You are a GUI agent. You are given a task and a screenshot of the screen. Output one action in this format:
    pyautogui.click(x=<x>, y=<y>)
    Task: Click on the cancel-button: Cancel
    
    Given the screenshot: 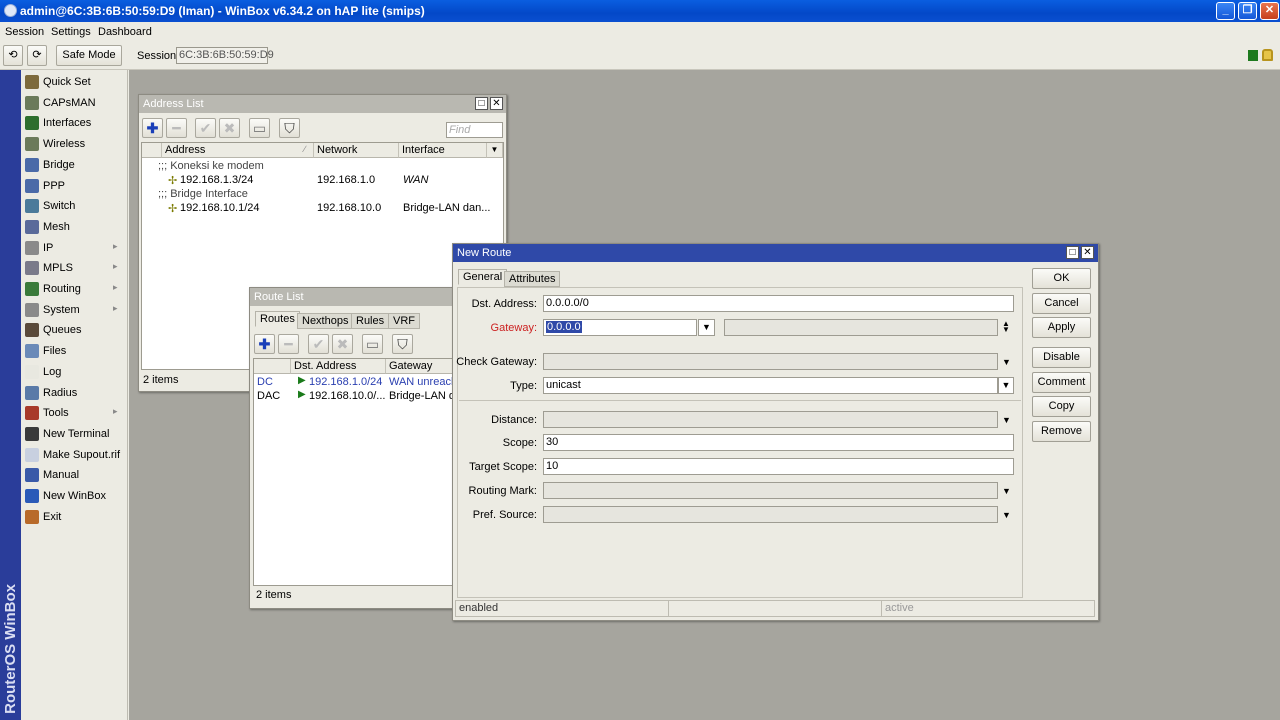 What is the action you would take?
    pyautogui.click(x=1061, y=303)
    